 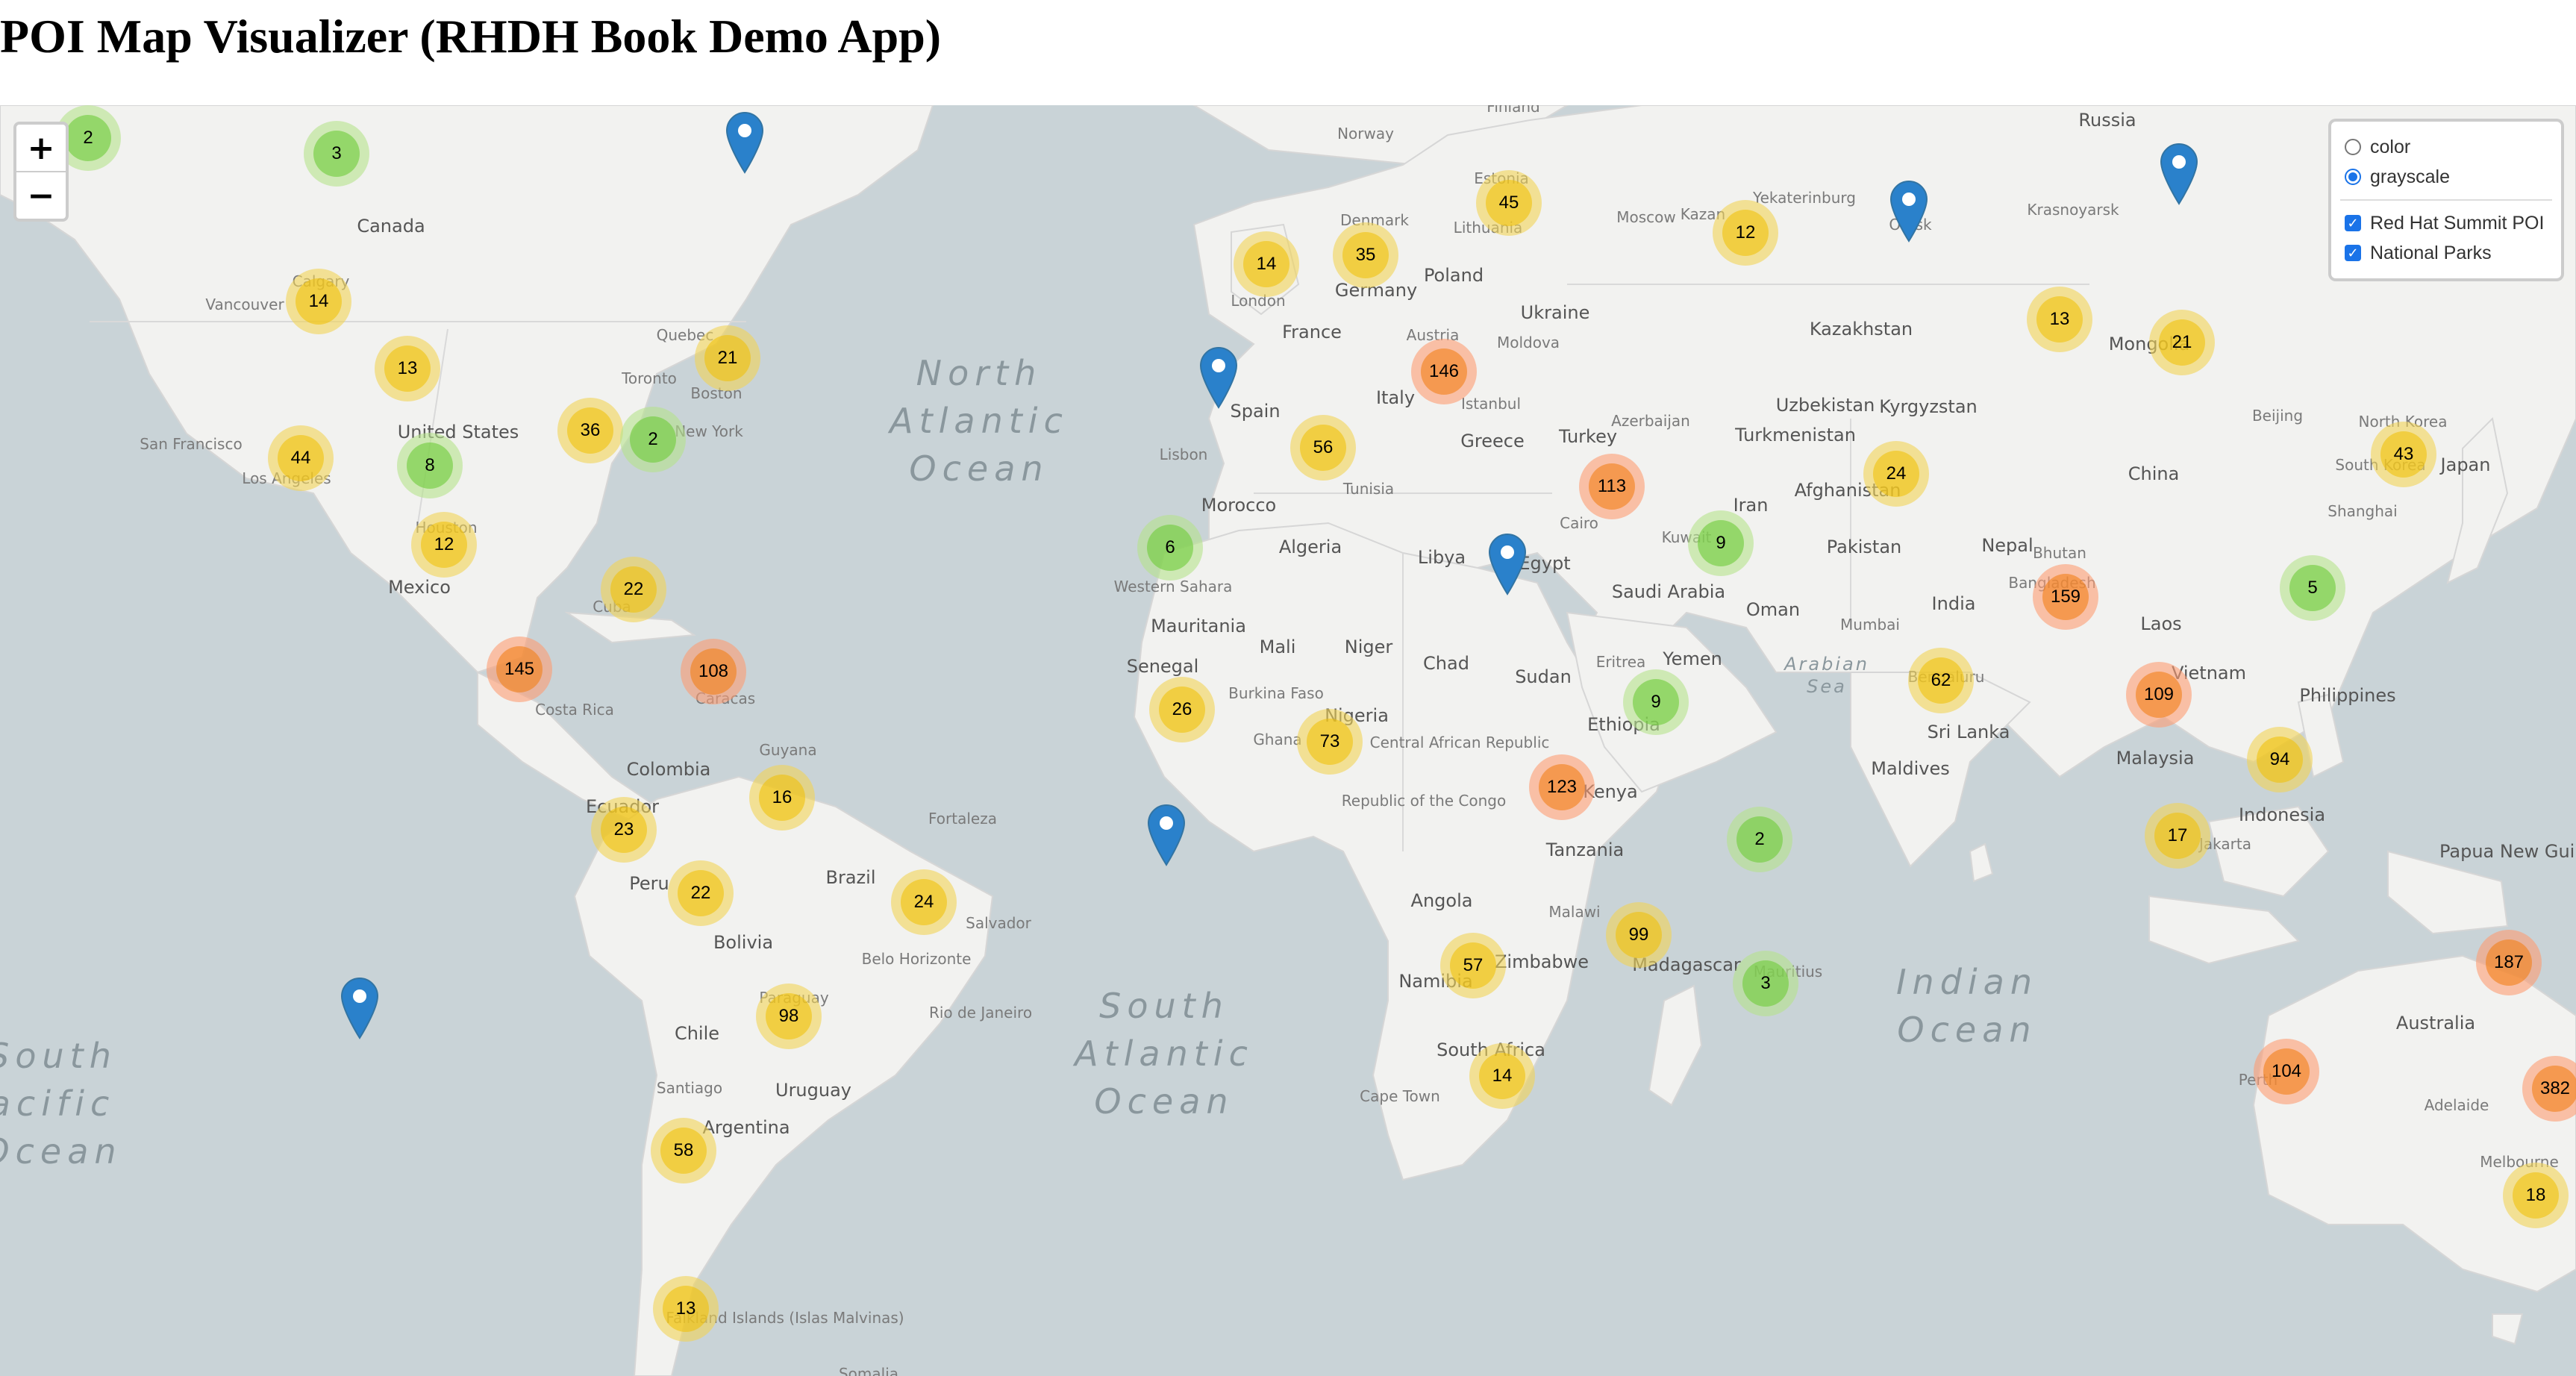 I want to click on cluster-marker: 35, so click(x=1365, y=255).